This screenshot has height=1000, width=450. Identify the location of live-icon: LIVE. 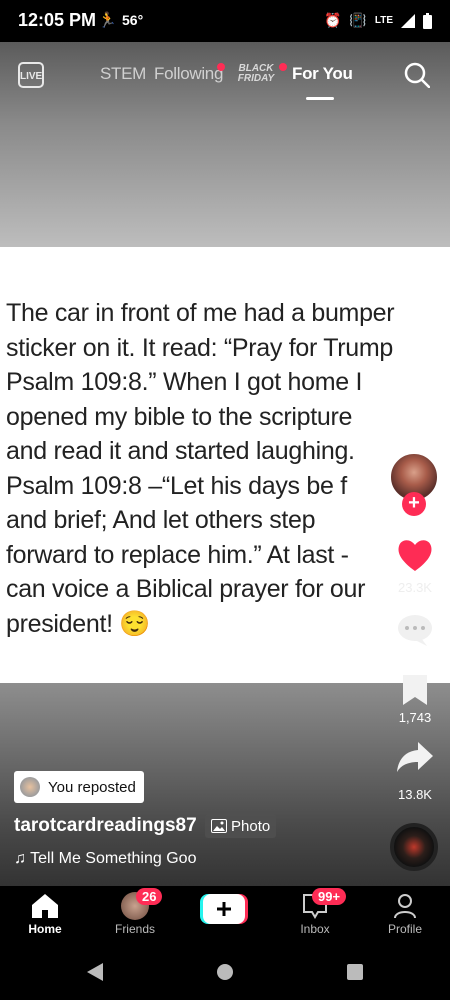
(31, 75).